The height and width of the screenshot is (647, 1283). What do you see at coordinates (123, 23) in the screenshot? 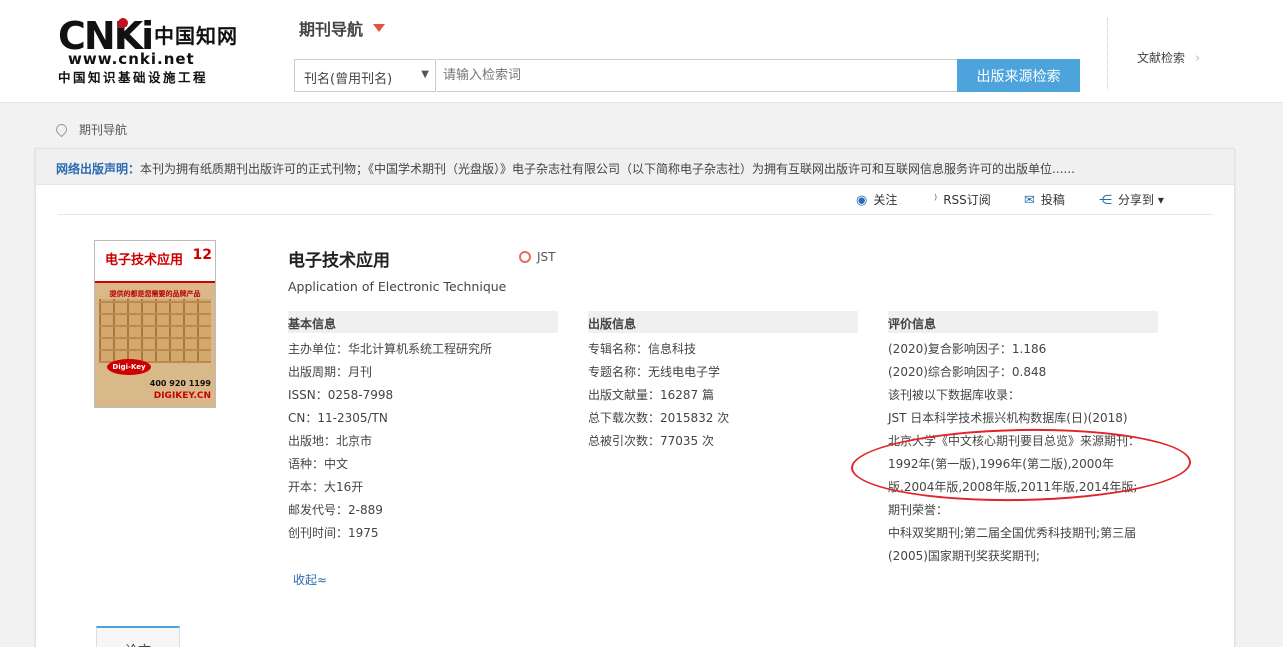
I see `logo-mark-icon` at bounding box center [123, 23].